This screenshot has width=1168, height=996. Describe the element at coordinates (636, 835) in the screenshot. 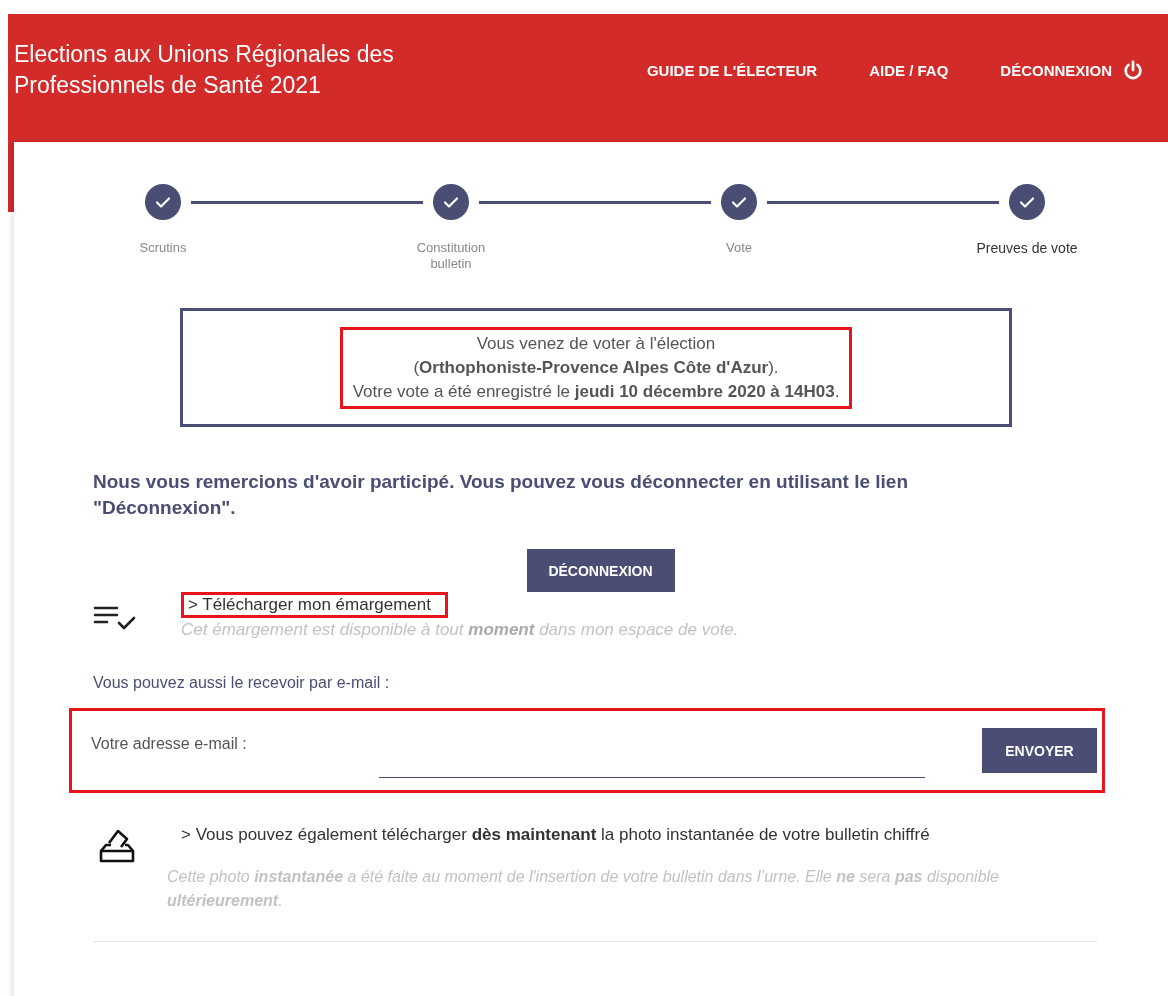

I see `snapshot-link: > Vous pouvez également télécharger dès maintenant la photo instantanée de votre bulletin chiffré` at that location.